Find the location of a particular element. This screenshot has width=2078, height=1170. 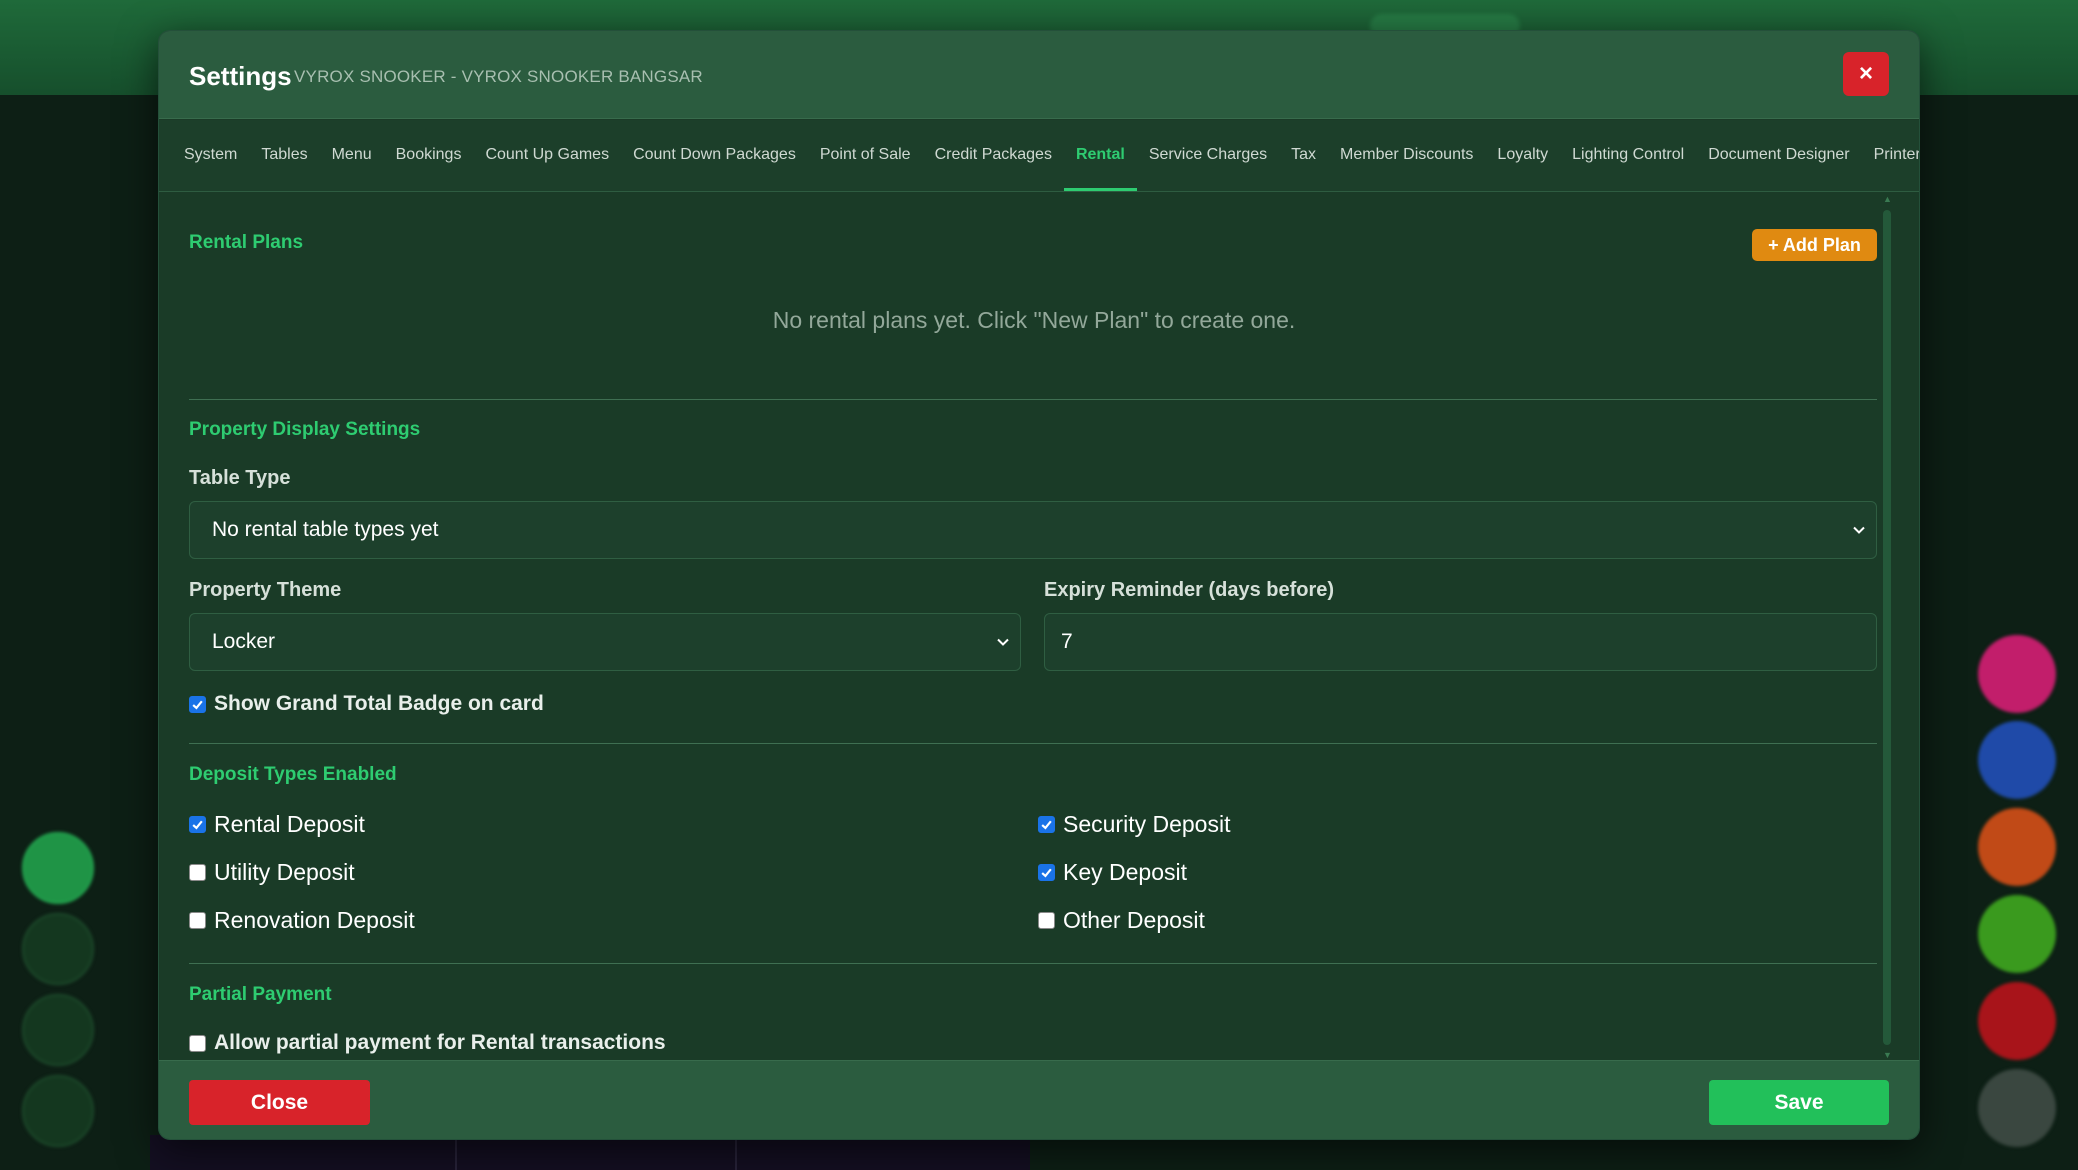

other-deposit-label: Other Deposit is located at coordinates (1134, 920).